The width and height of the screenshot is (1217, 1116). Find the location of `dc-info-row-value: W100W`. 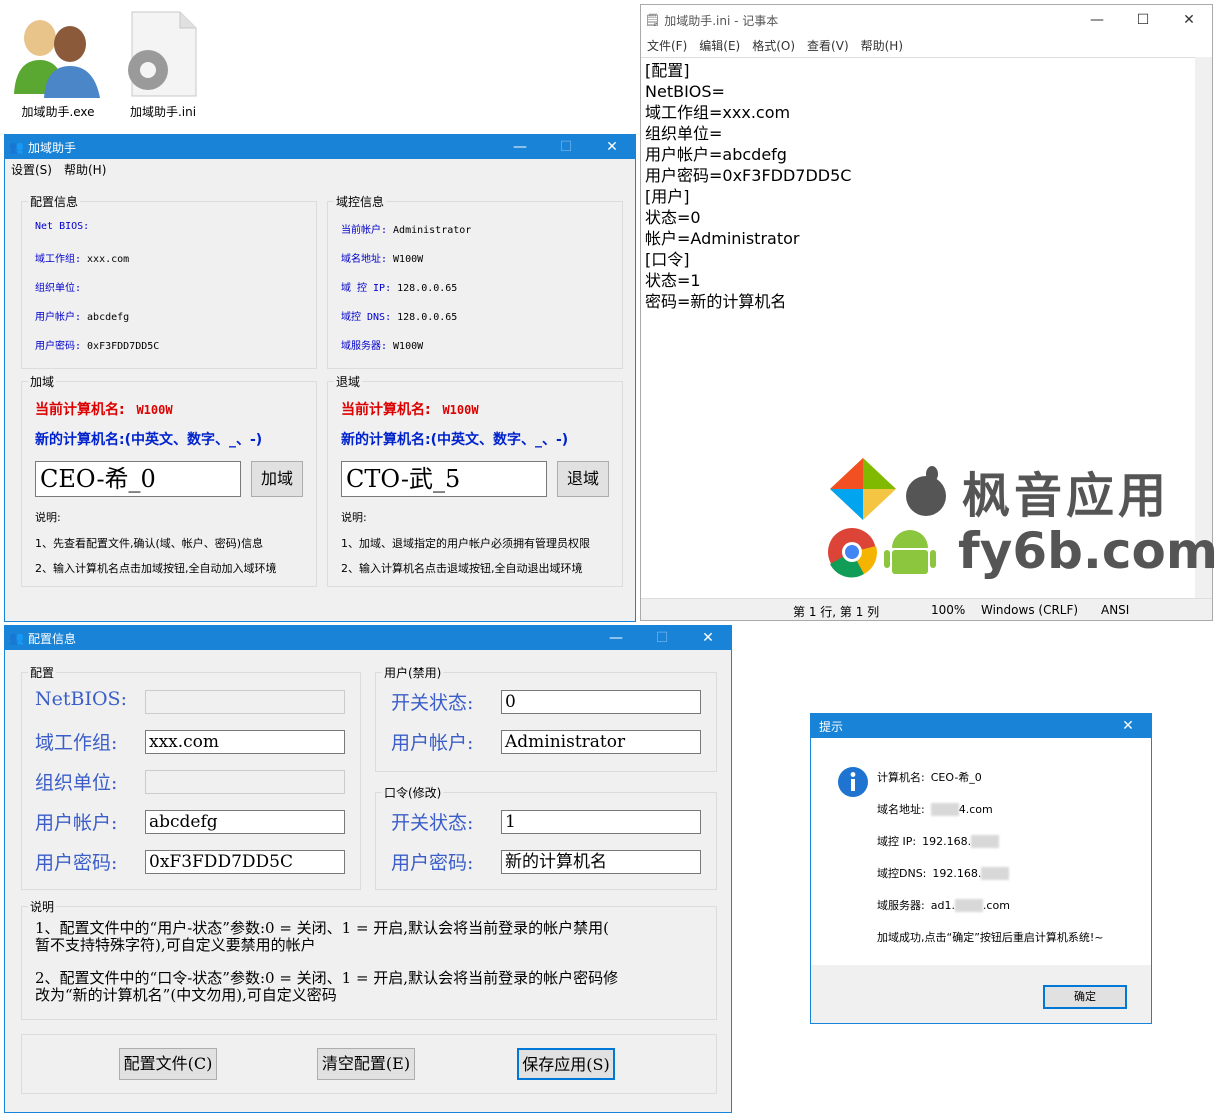

dc-info-row-value: W100W is located at coordinates (408, 259).